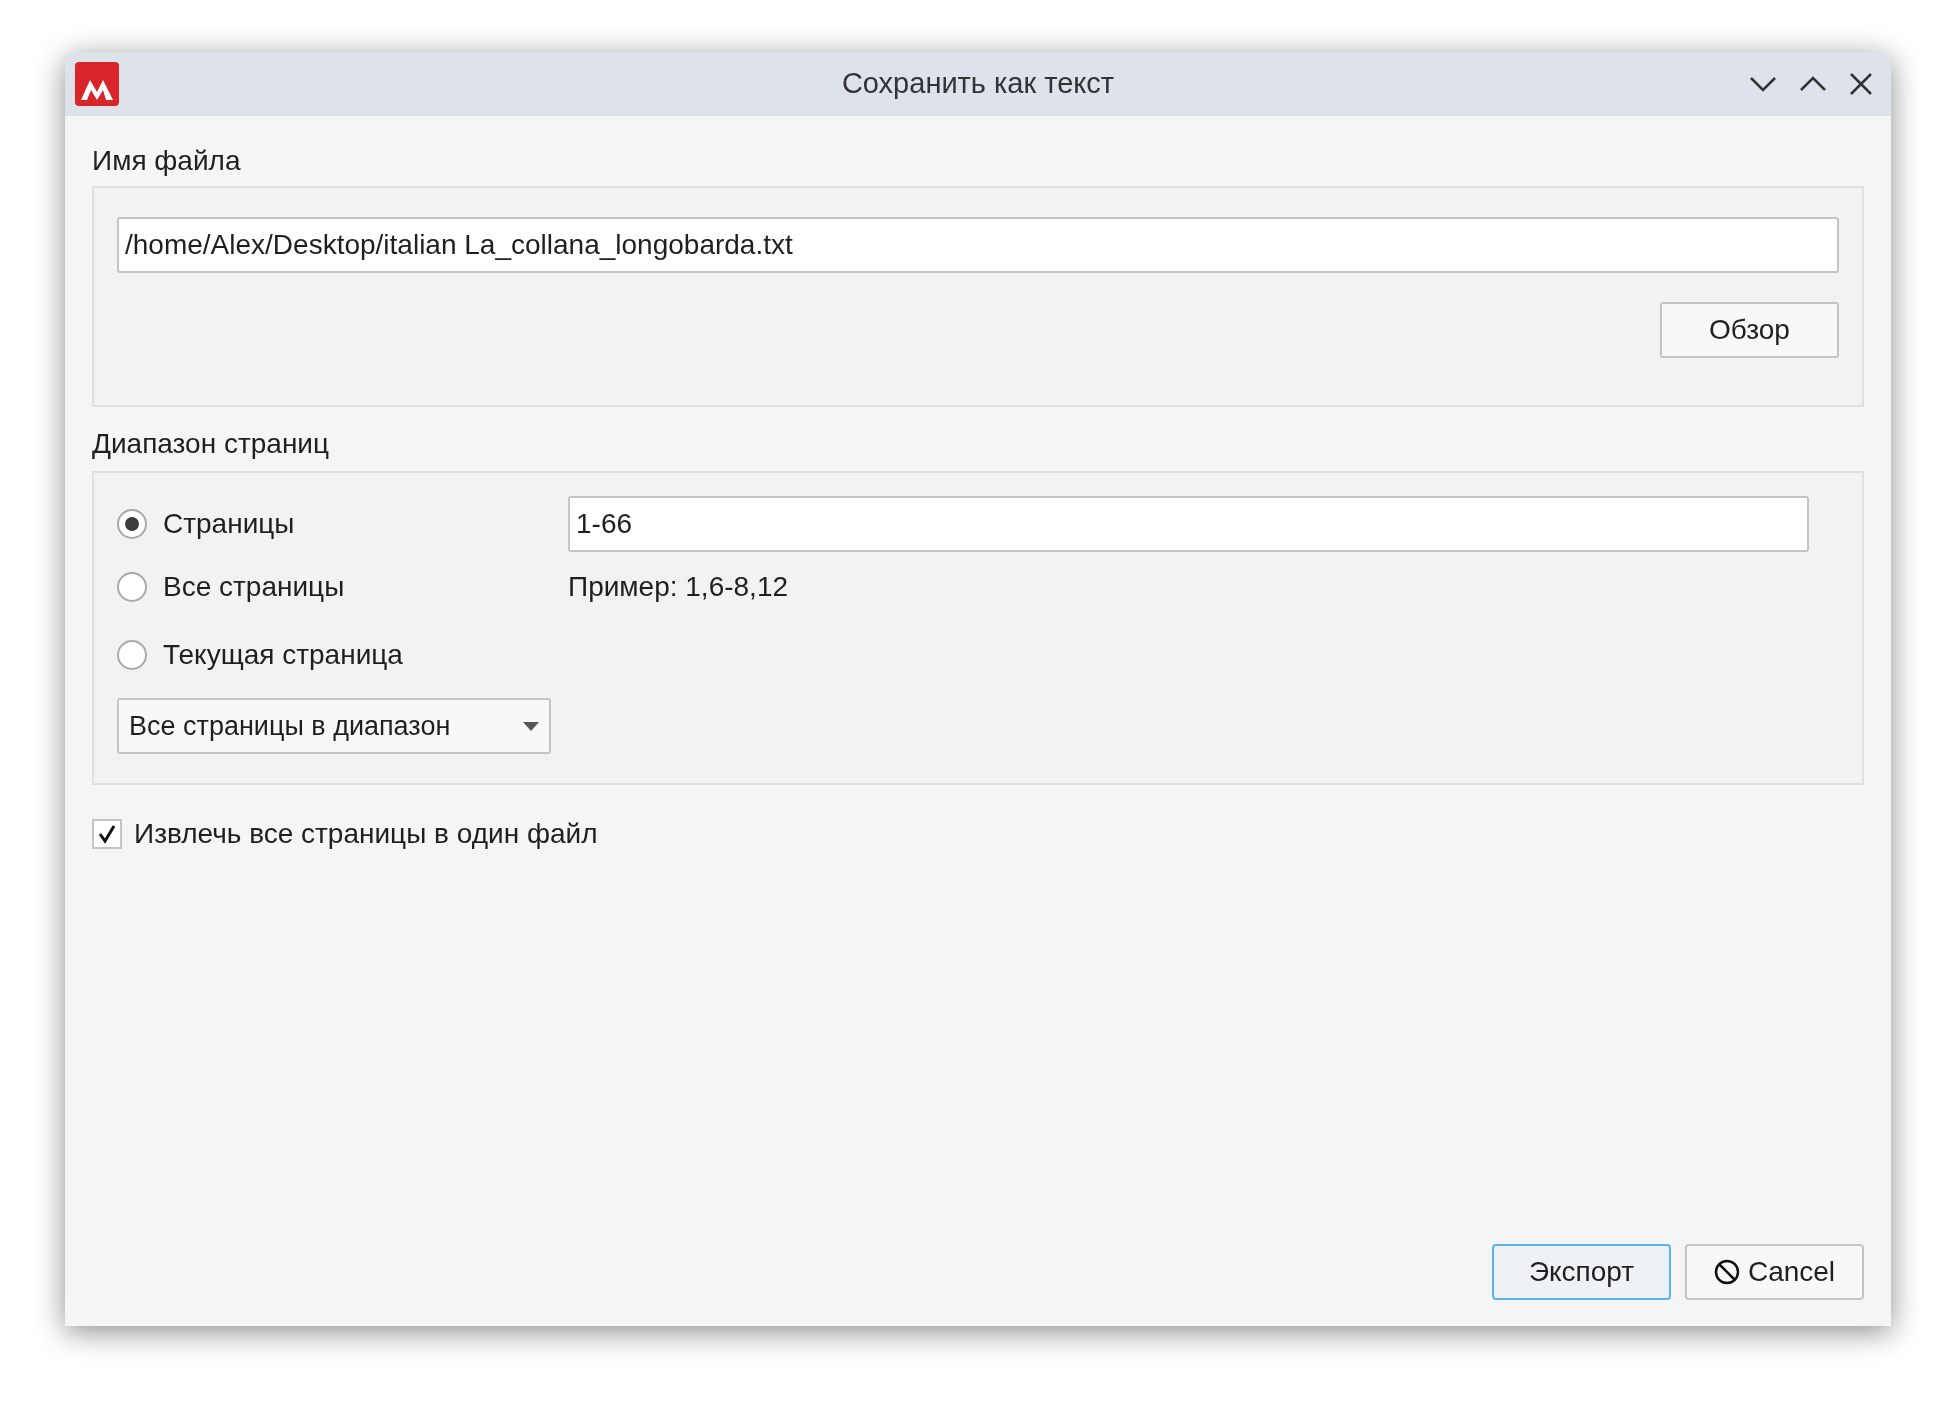  I want to click on radio-label: Текущая страница, so click(283, 655).